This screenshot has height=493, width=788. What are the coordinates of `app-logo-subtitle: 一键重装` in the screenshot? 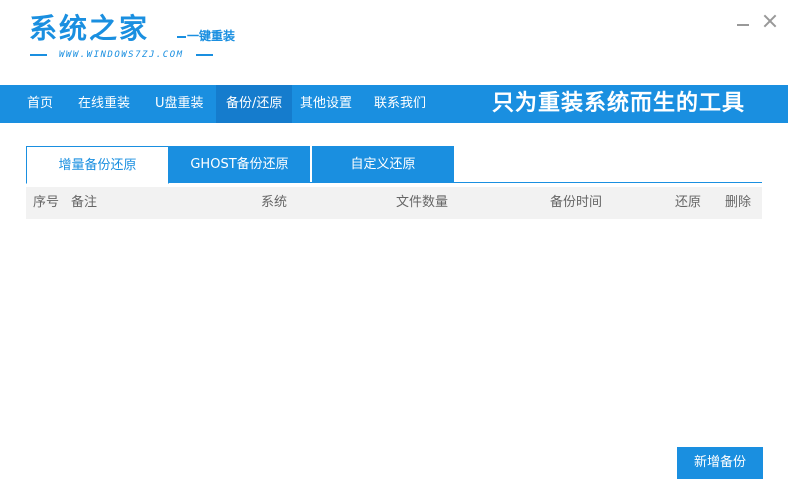 It's located at (206, 35).